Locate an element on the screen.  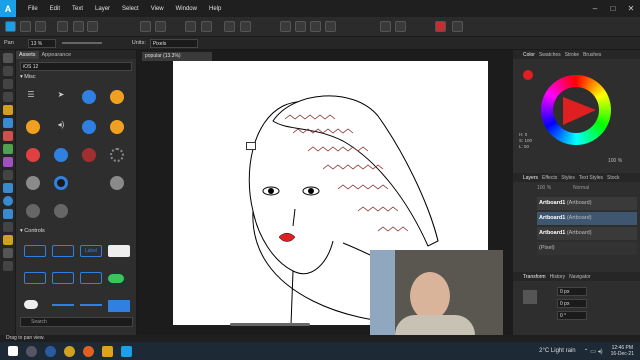
menu-select: Select is located at coordinates (130, 9).